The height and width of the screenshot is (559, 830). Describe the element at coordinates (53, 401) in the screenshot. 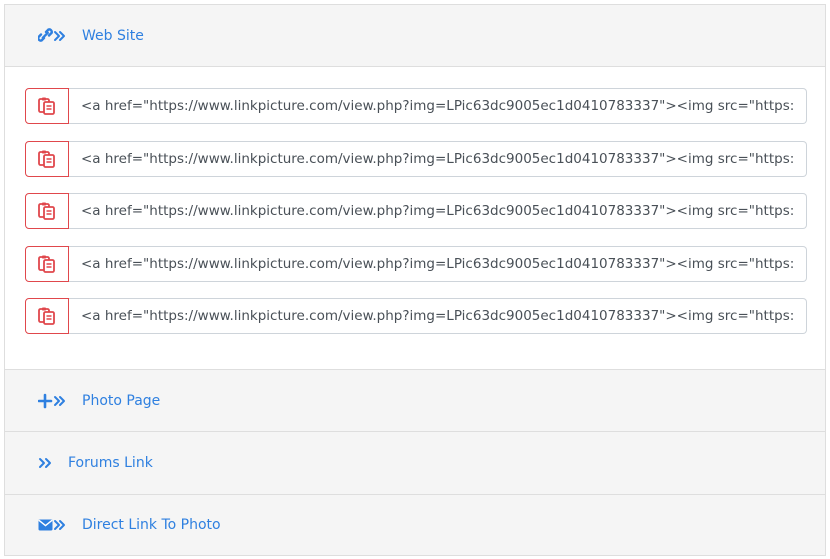

I see `plus-icon` at that location.